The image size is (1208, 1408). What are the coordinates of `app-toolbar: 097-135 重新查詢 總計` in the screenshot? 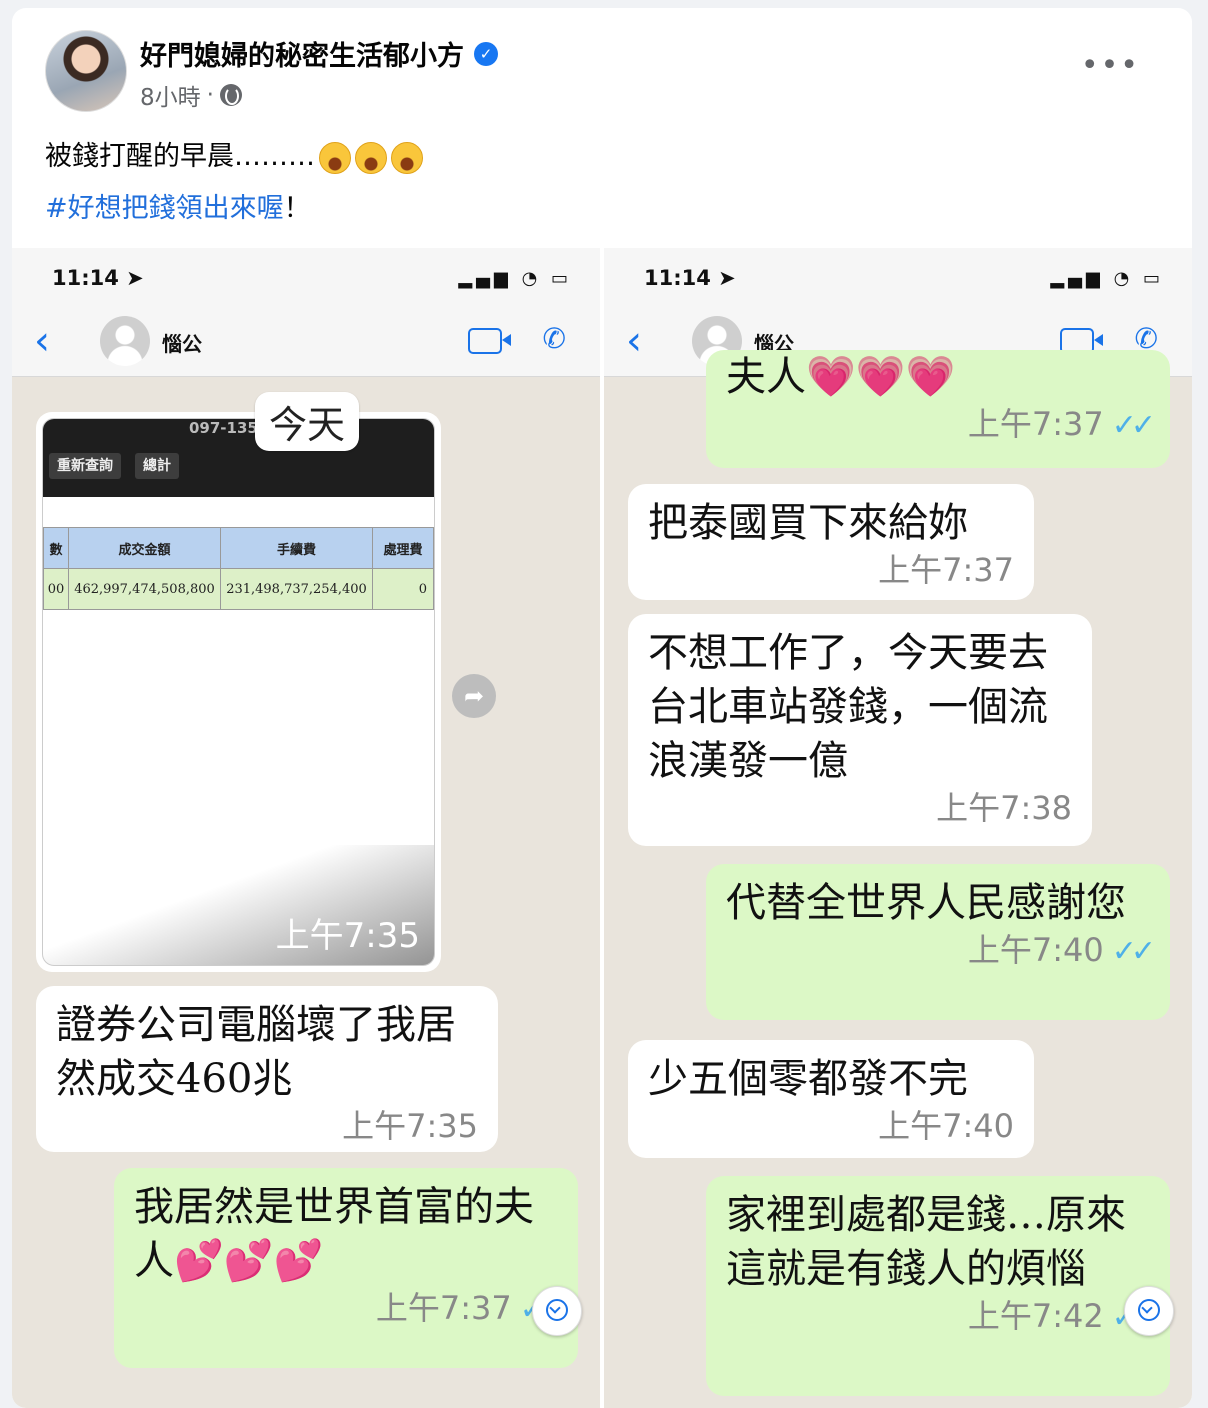 It's located at (238, 458).